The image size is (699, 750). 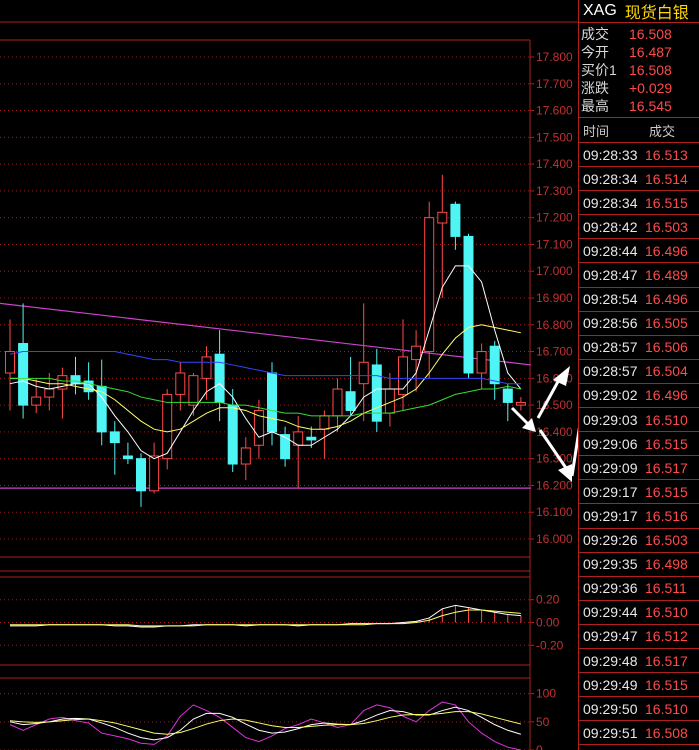 What do you see at coordinates (656, 13) in the screenshot?
I see `symbol-name: 现货白银` at bounding box center [656, 13].